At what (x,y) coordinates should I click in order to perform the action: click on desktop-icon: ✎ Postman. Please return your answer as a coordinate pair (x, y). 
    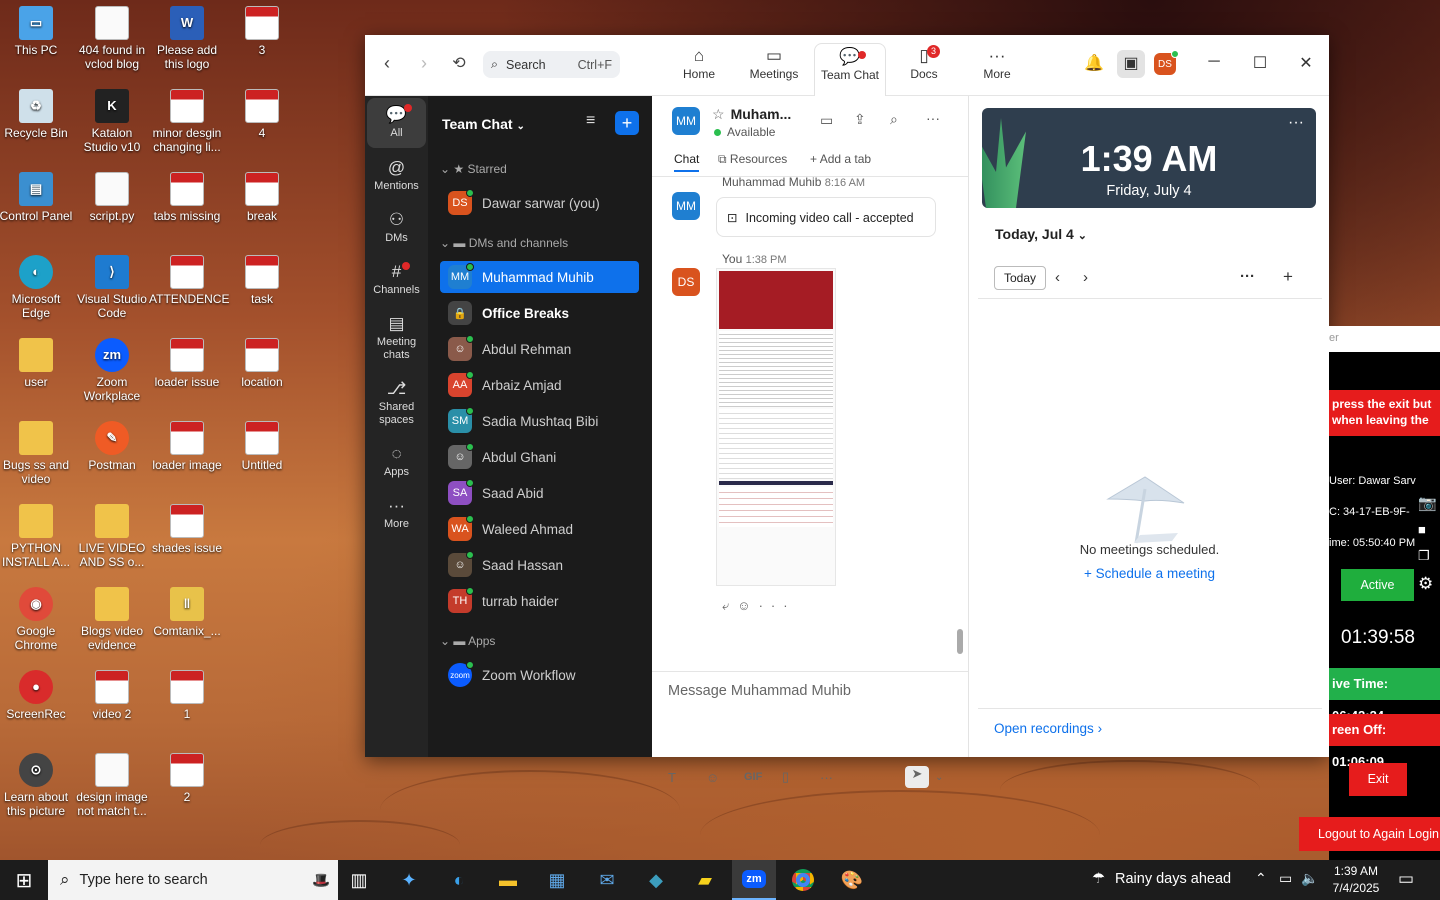
    Looking at the image, I should click on (112, 446).